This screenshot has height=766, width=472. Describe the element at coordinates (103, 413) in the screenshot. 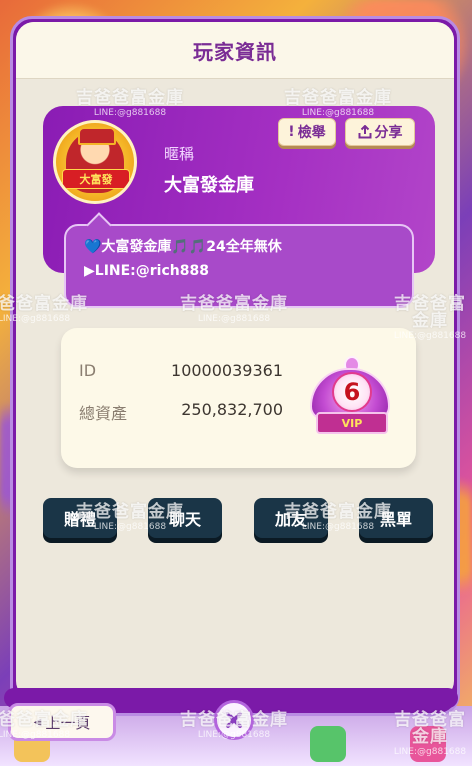

I see `assets-label: 總資產` at that location.